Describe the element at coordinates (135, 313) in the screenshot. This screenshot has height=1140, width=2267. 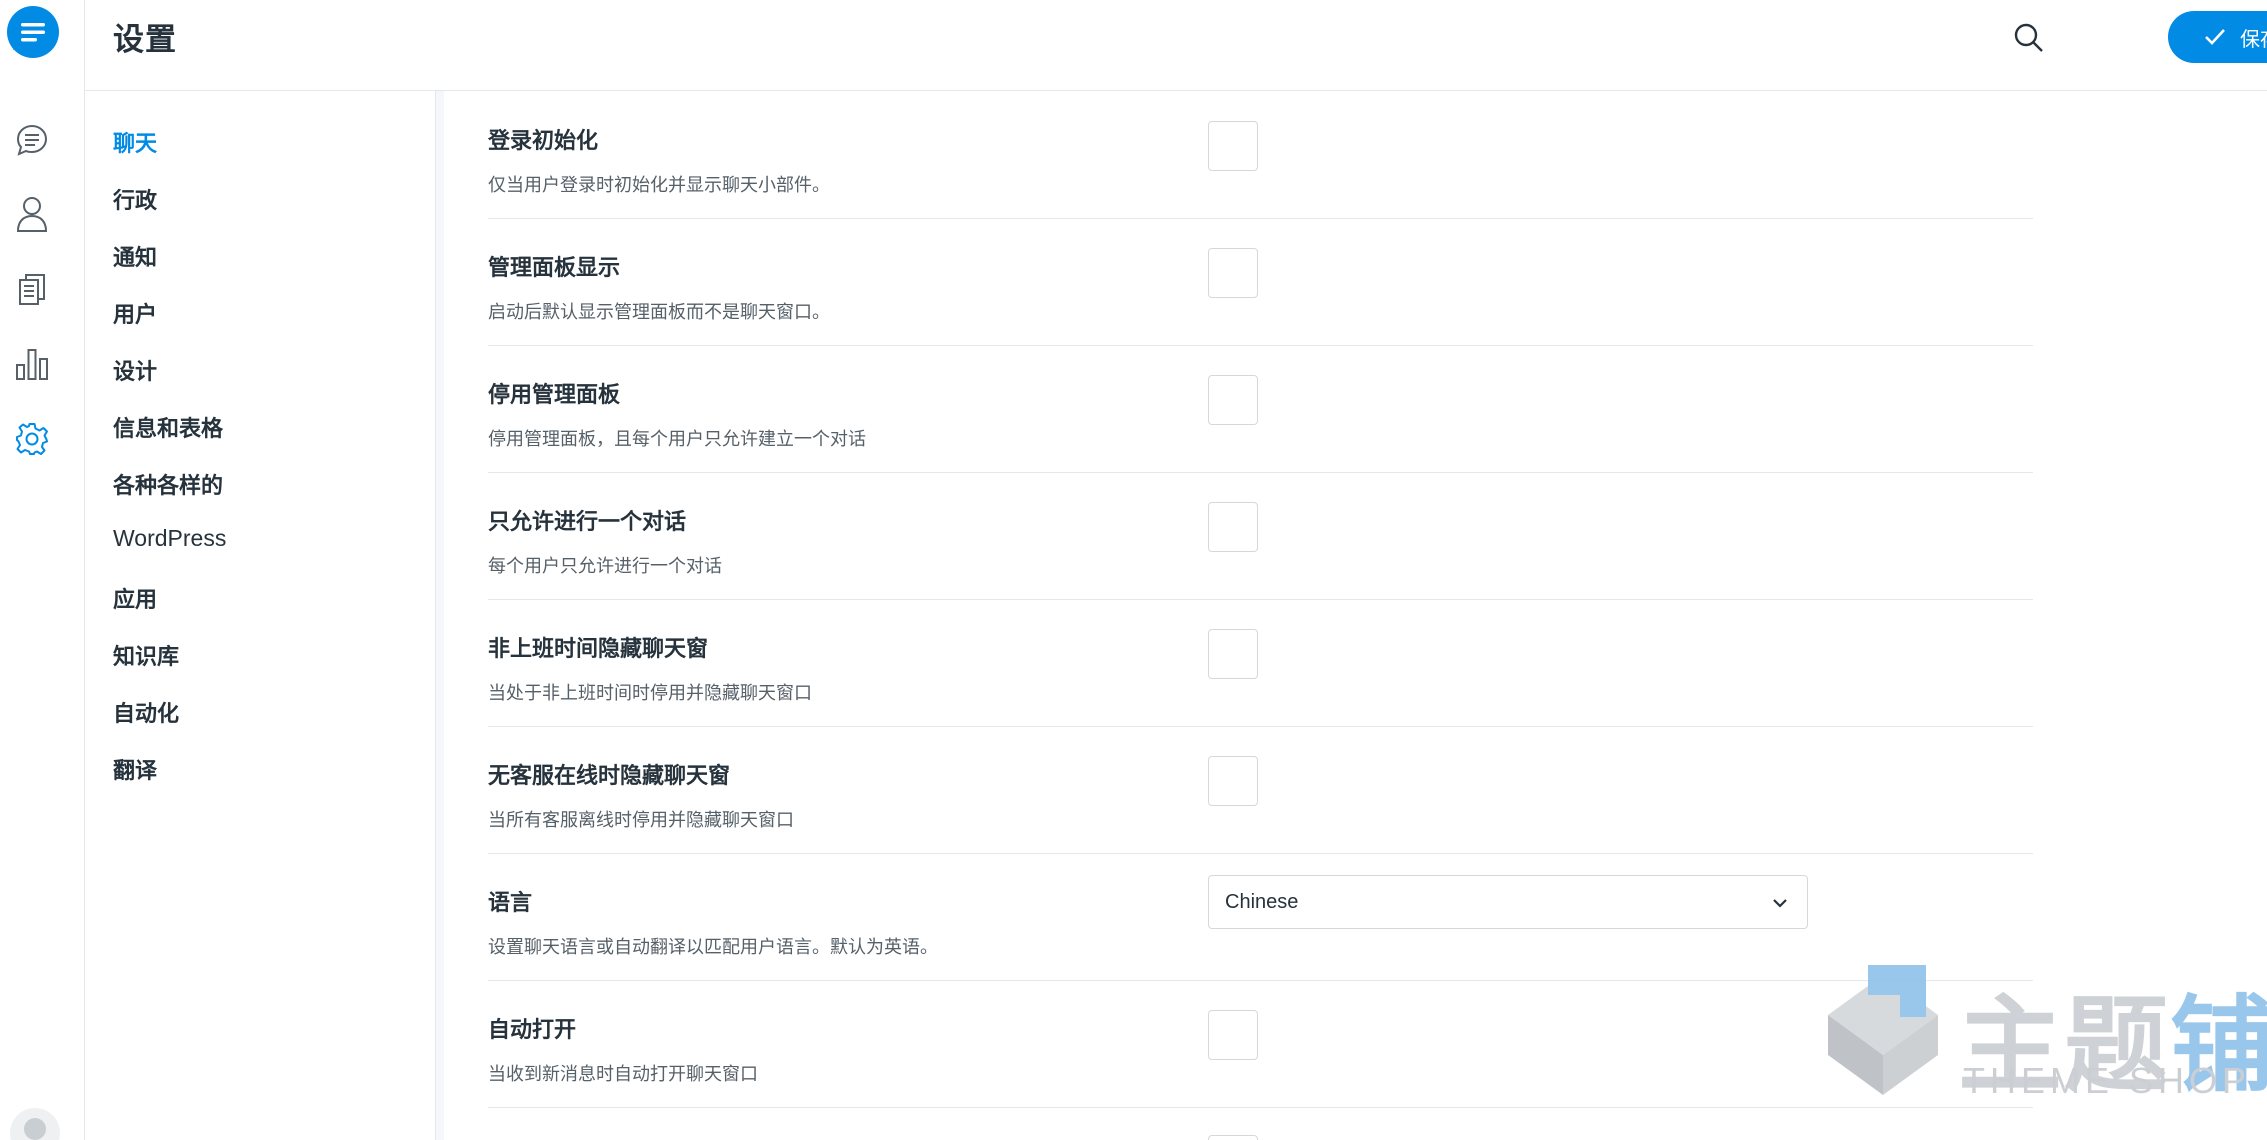
I see `nav-item-users: 用户` at that location.